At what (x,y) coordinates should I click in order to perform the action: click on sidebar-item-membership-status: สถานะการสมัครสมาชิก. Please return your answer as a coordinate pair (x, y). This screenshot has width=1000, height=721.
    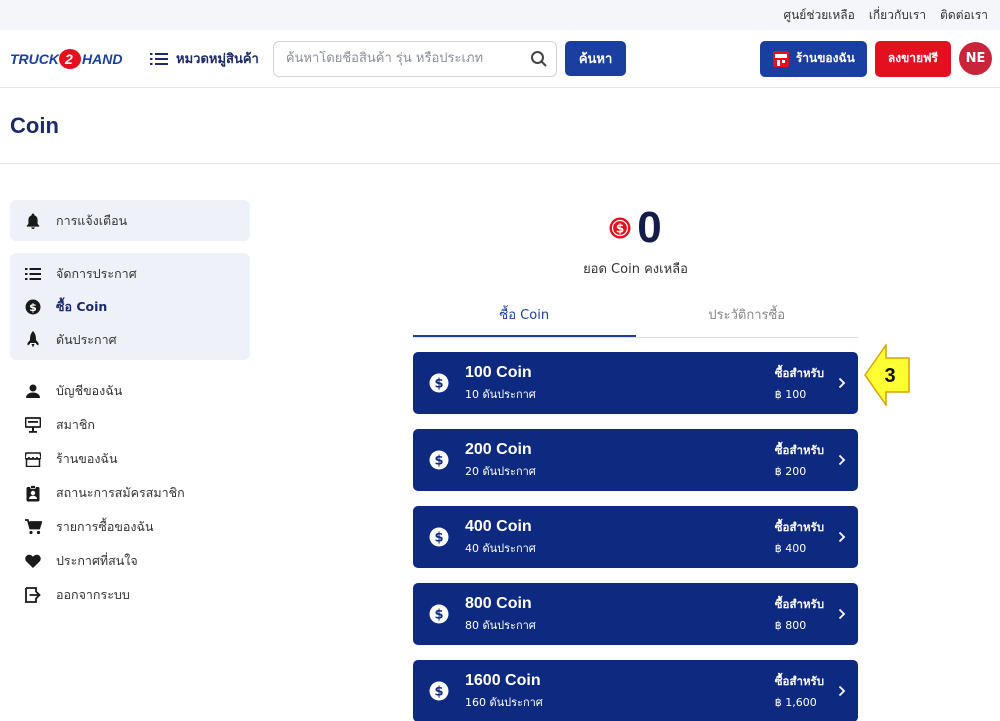
    Looking at the image, I should click on (130, 493).